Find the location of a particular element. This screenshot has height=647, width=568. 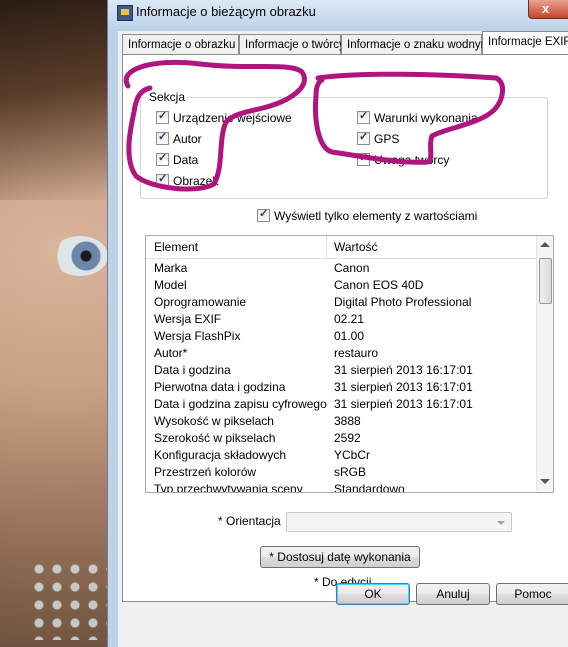

table-row: Wysokość w pikselach 3888 is located at coordinates (341, 421).